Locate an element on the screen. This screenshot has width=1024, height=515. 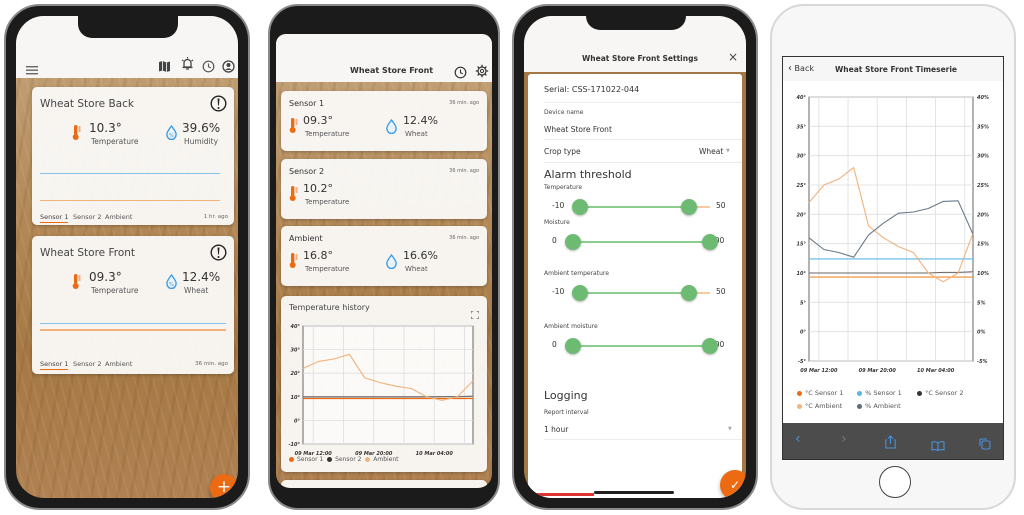
report-interval-select: 1 hour is located at coordinates (556, 429).